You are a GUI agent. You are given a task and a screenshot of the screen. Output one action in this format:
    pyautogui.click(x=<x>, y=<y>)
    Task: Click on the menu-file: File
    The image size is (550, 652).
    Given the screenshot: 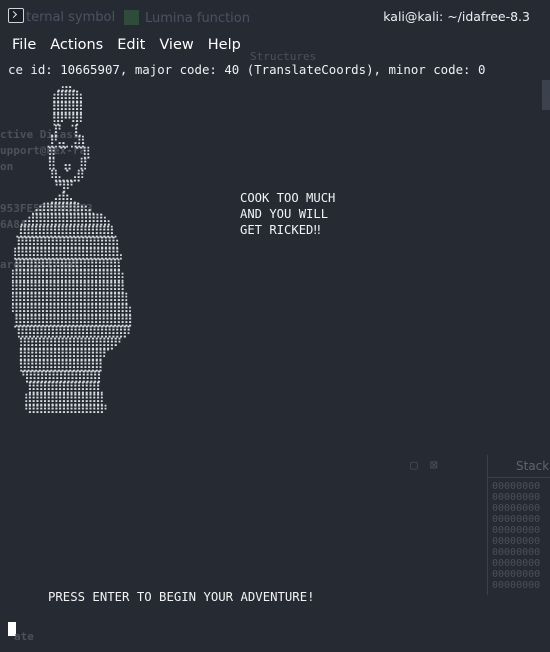 What is the action you would take?
    pyautogui.click(x=18, y=45)
    